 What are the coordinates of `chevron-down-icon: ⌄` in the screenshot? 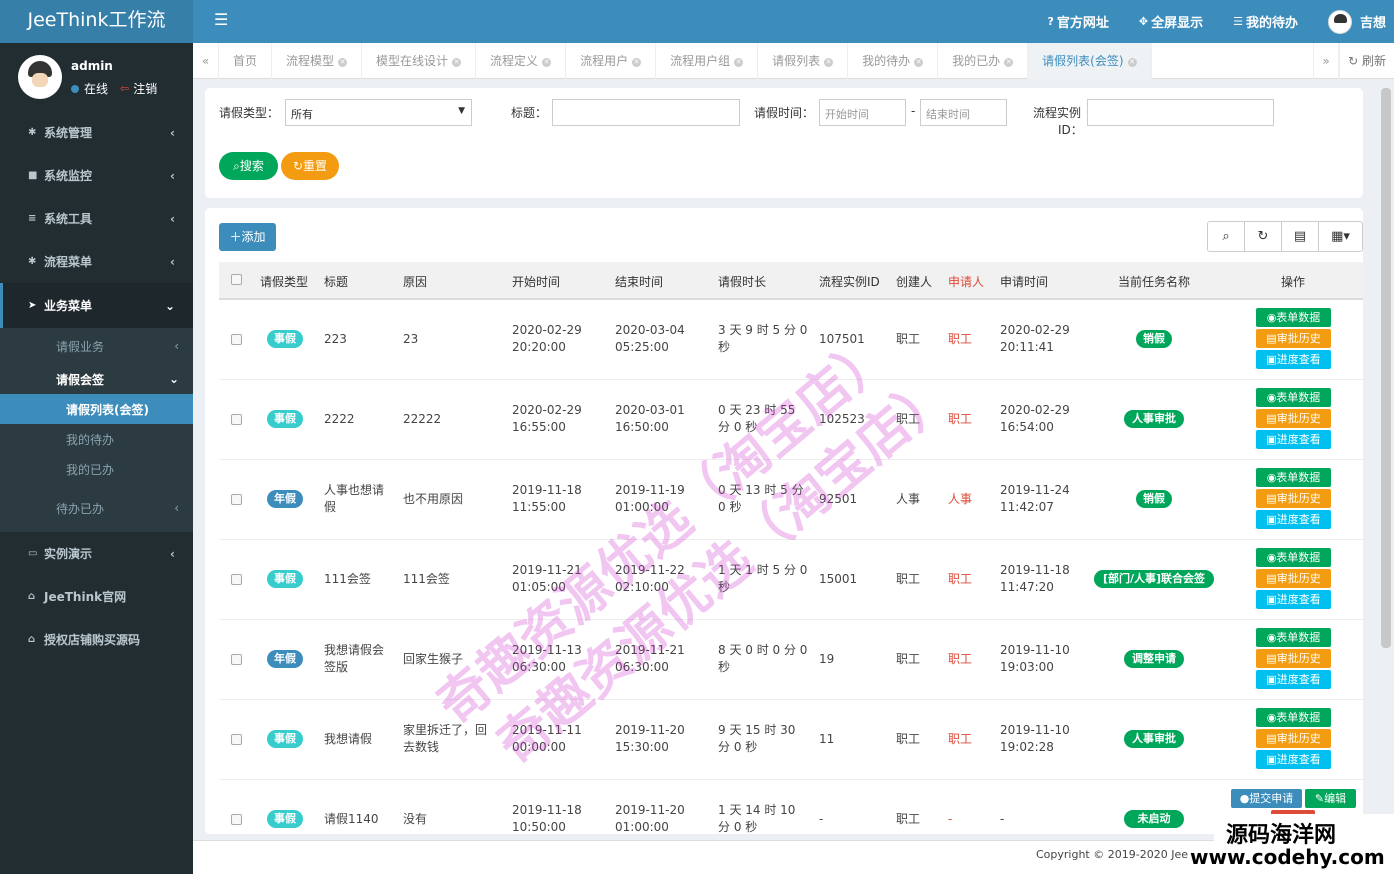 It's located at (173, 379).